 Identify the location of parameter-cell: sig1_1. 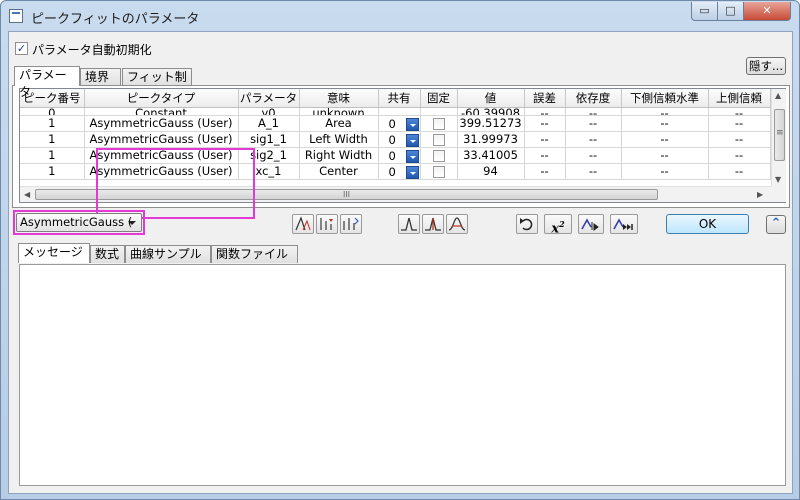
(269, 139).